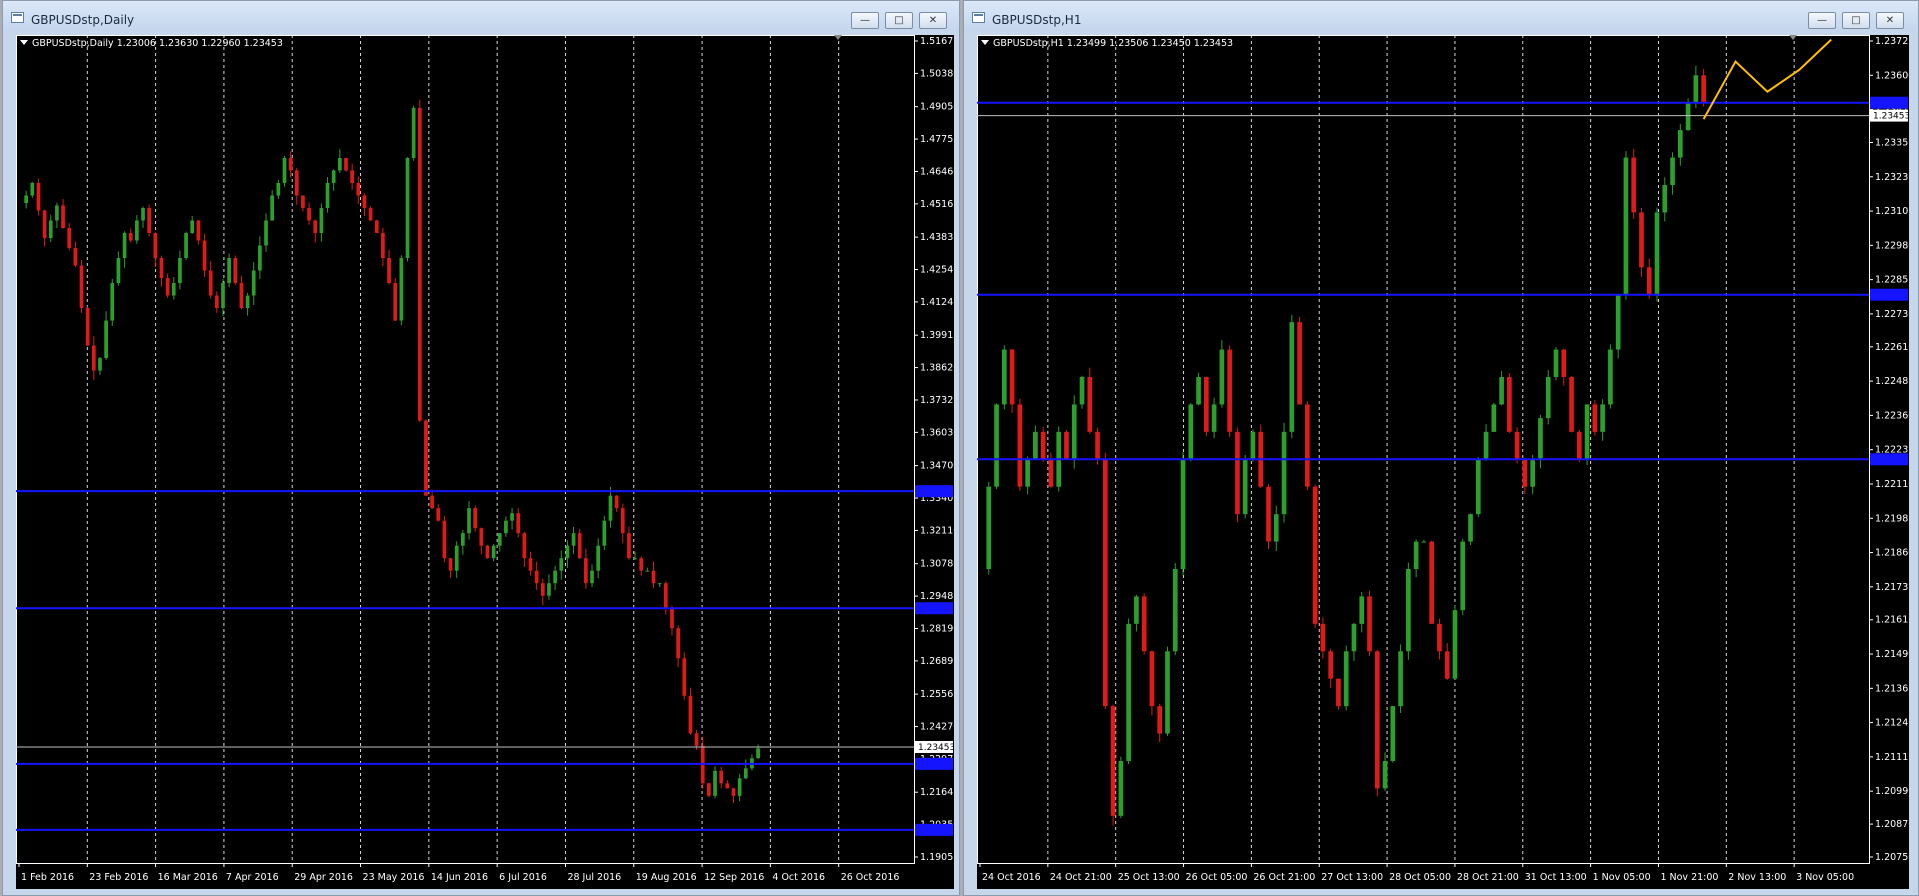  I want to click on price-label: 1.19055, so click(937, 857).